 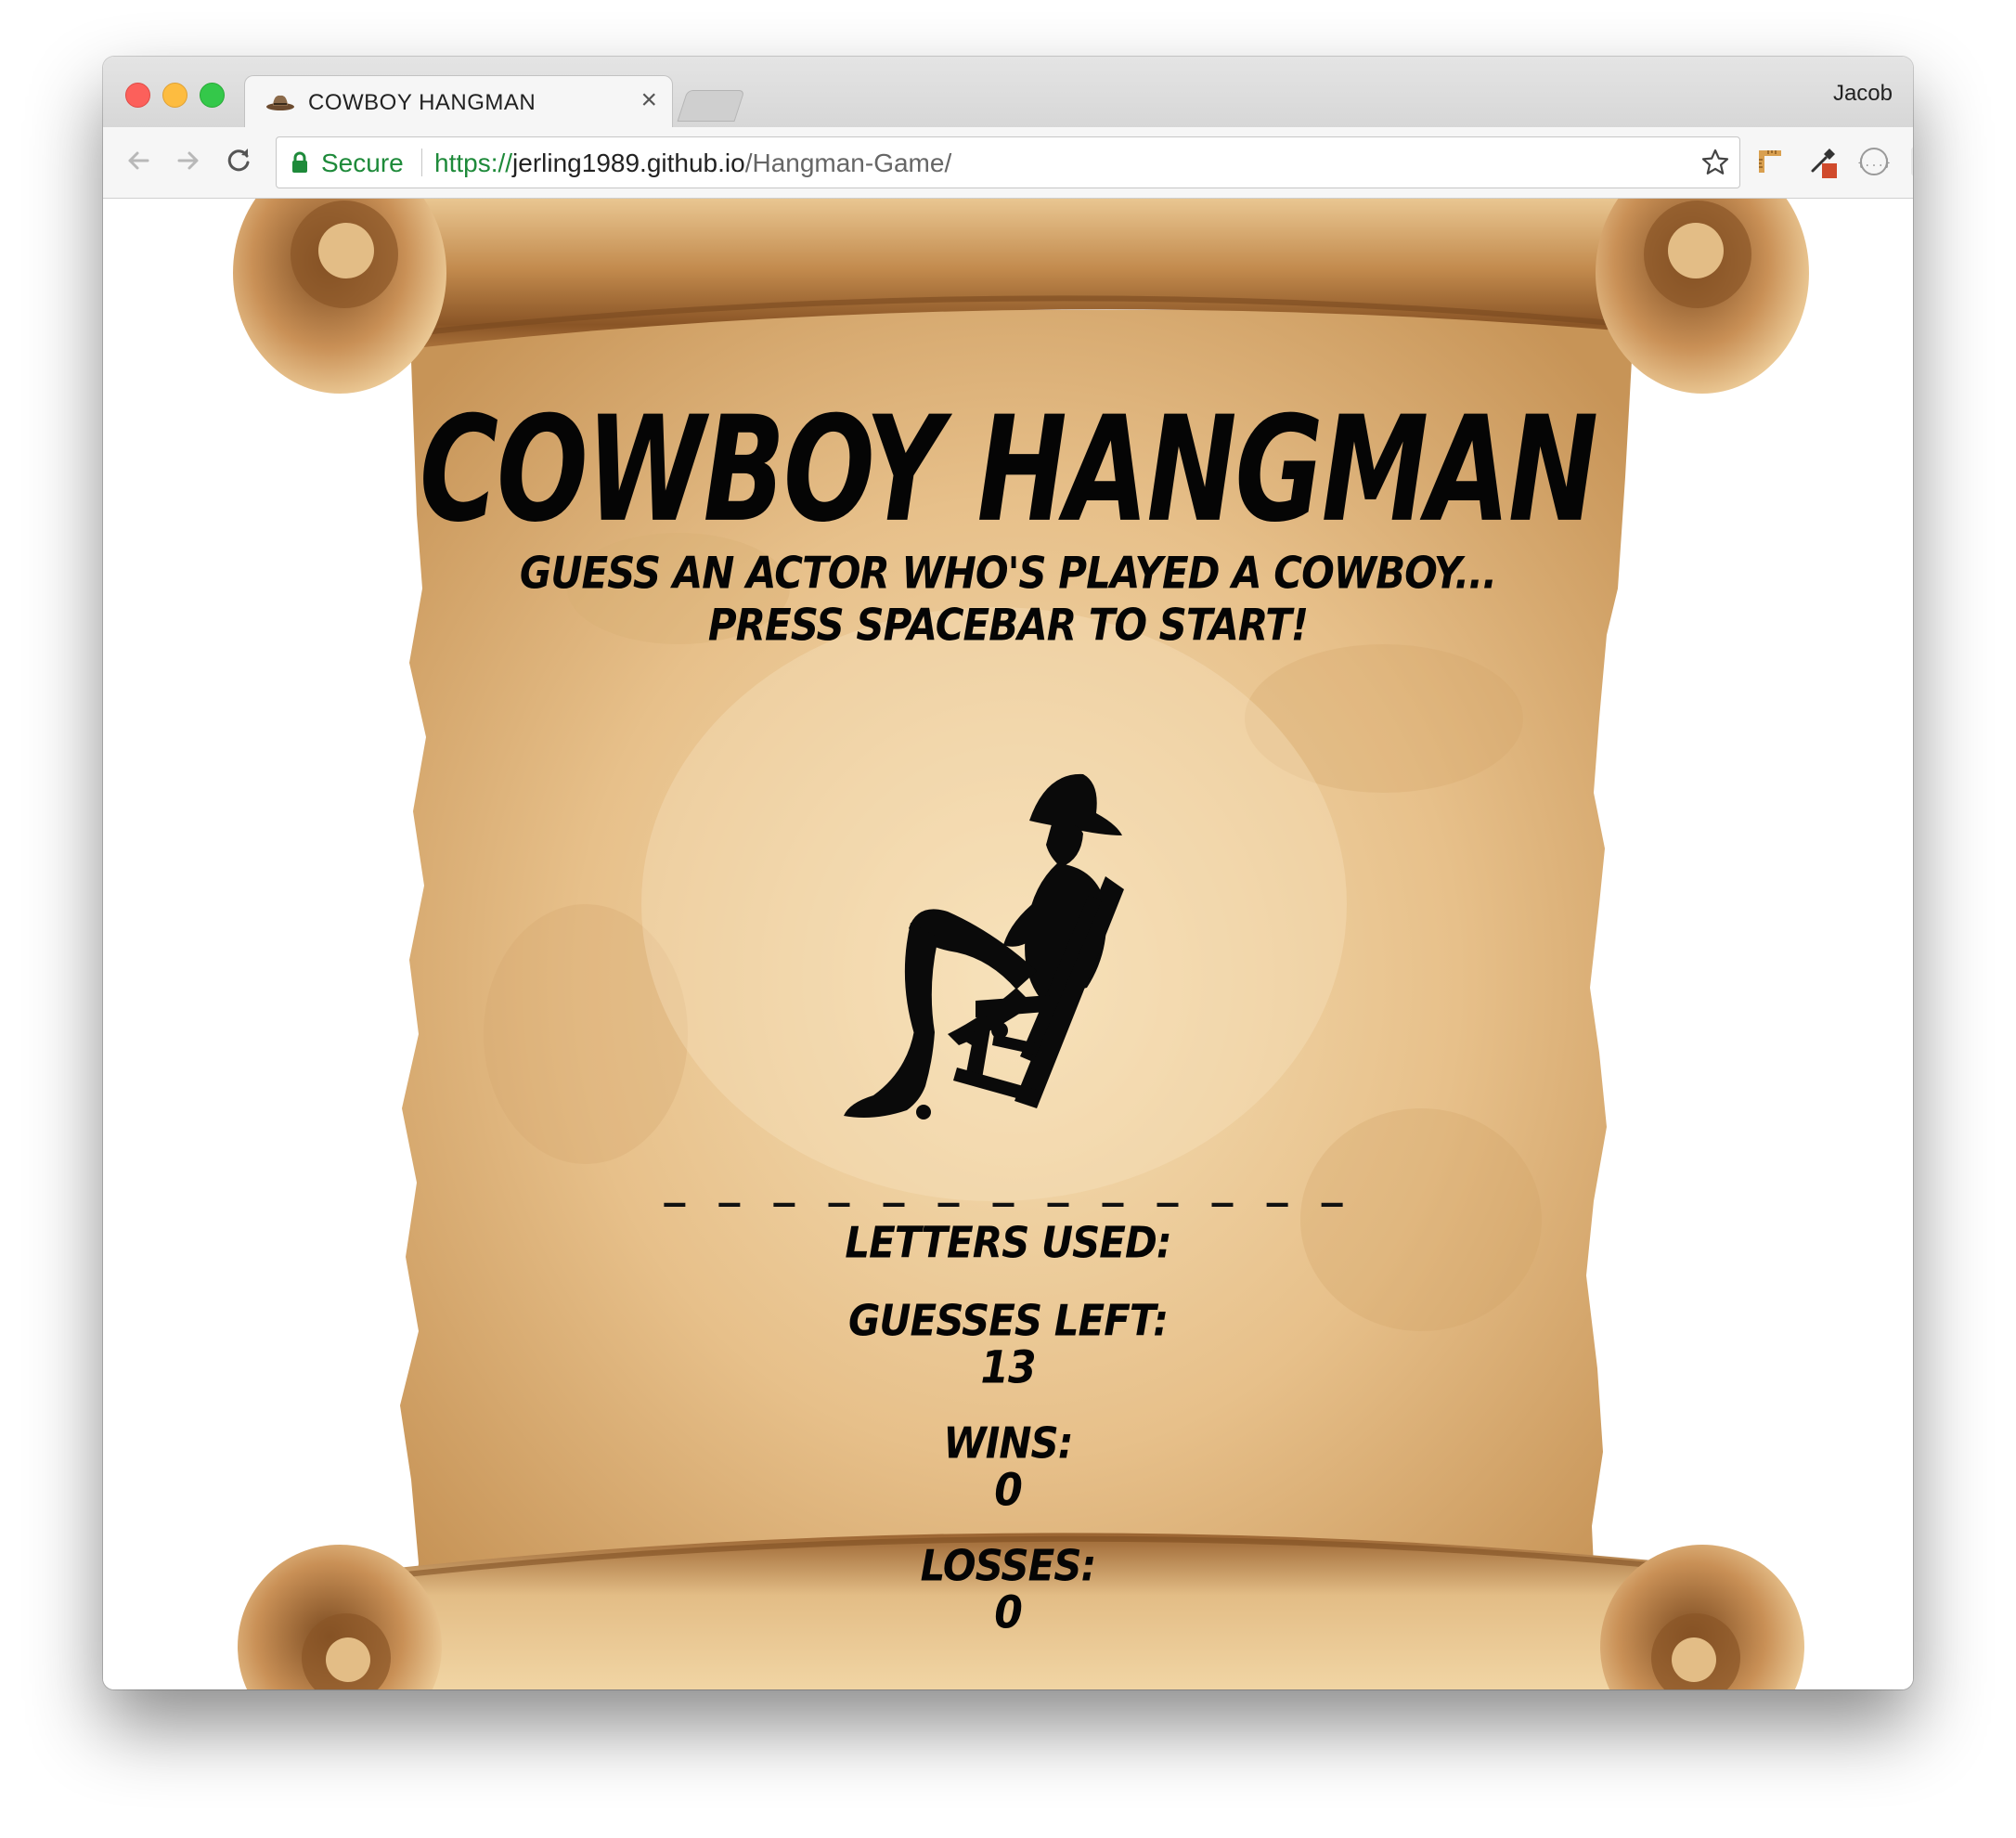 I want to click on tab-title: COWBOY HANGMAN, so click(x=422, y=102).